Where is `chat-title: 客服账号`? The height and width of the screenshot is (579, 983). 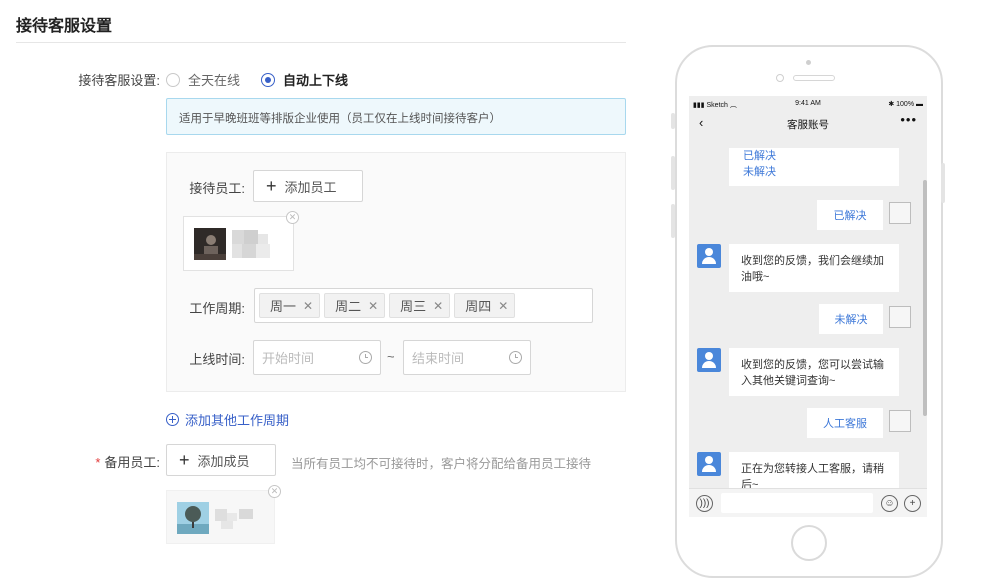
chat-title: 客服账号 is located at coordinates (808, 125).